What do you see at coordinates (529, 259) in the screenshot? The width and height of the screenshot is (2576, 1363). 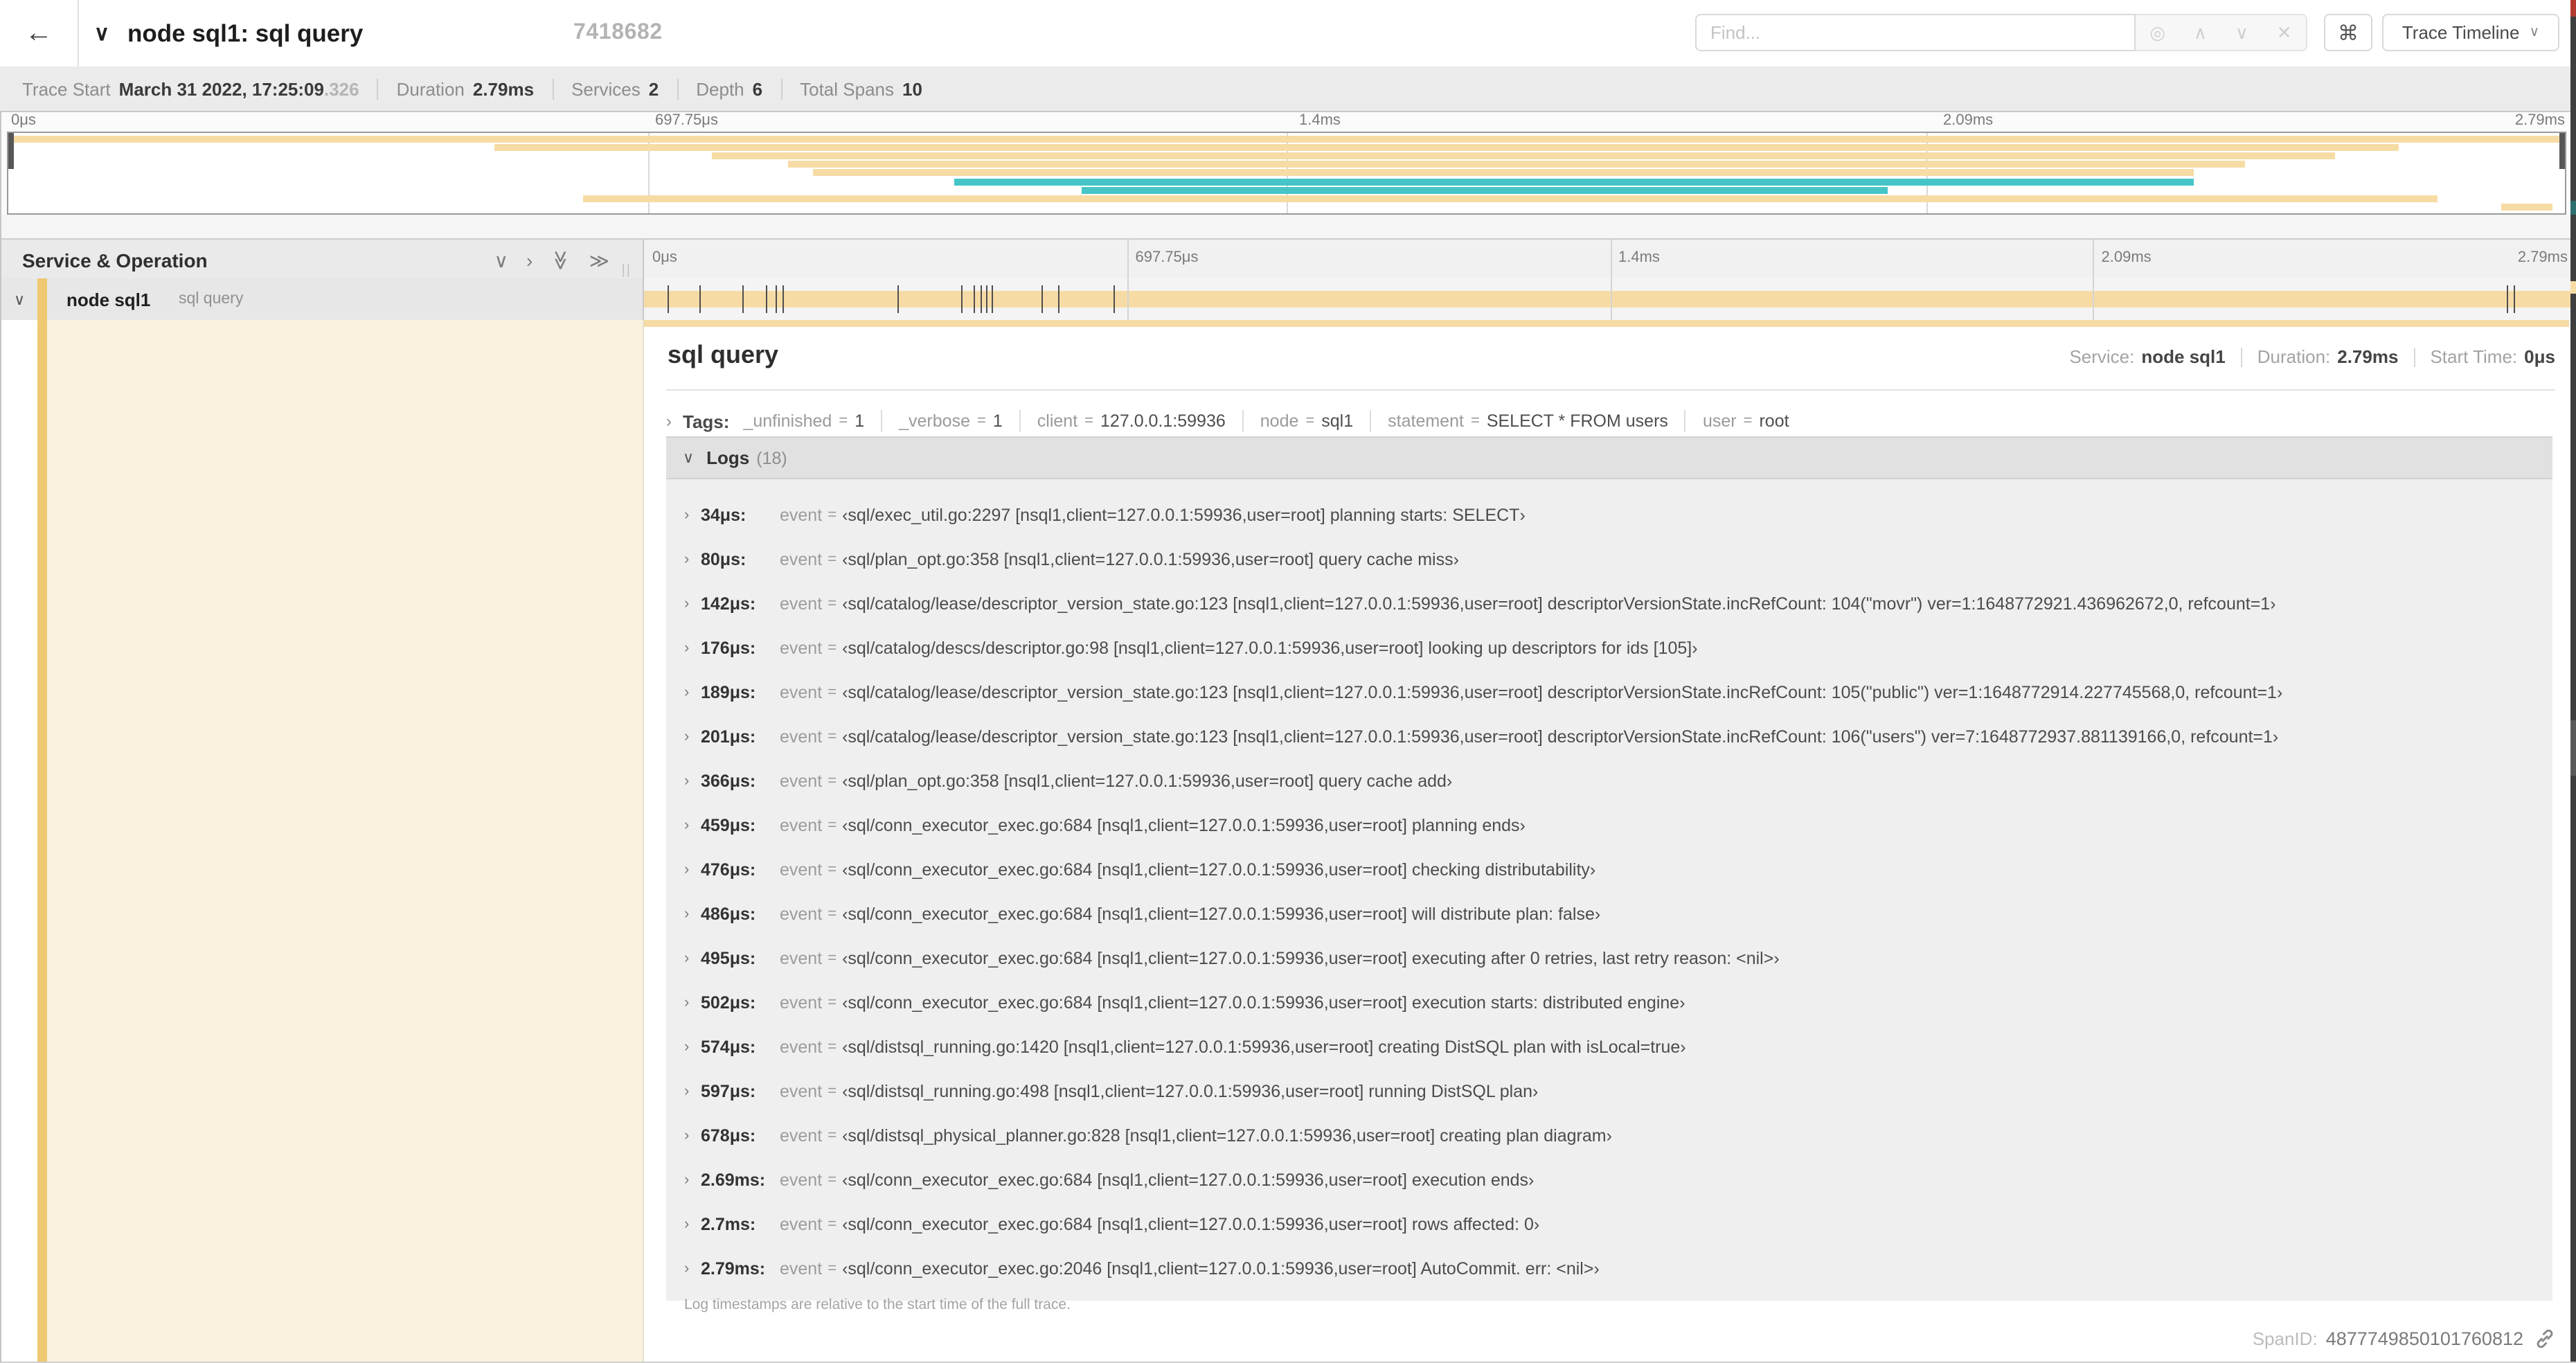 I see `expand-one-icon: ›` at bounding box center [529, 259].